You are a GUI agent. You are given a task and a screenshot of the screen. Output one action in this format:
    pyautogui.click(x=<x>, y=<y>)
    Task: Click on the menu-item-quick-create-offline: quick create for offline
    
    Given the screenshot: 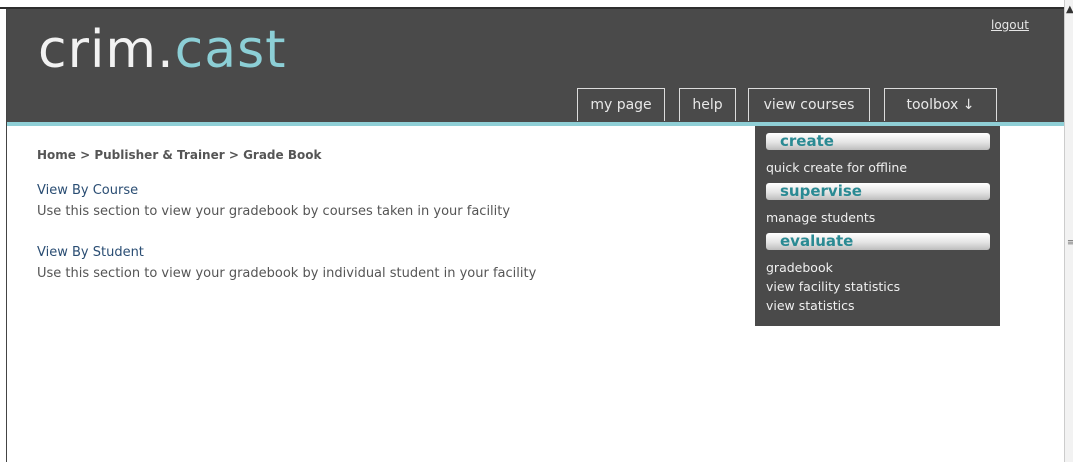 What is the action you would take?
    pyautogui.click(x=836, y=167)
    